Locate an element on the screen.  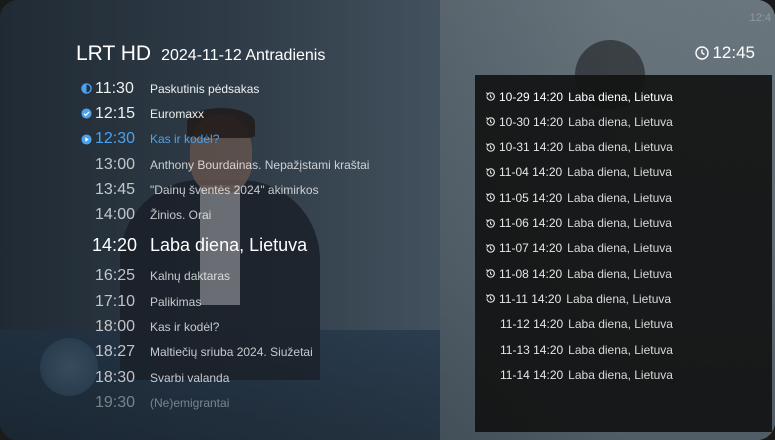
play-circle-icon is located at coordinates (86, 139).